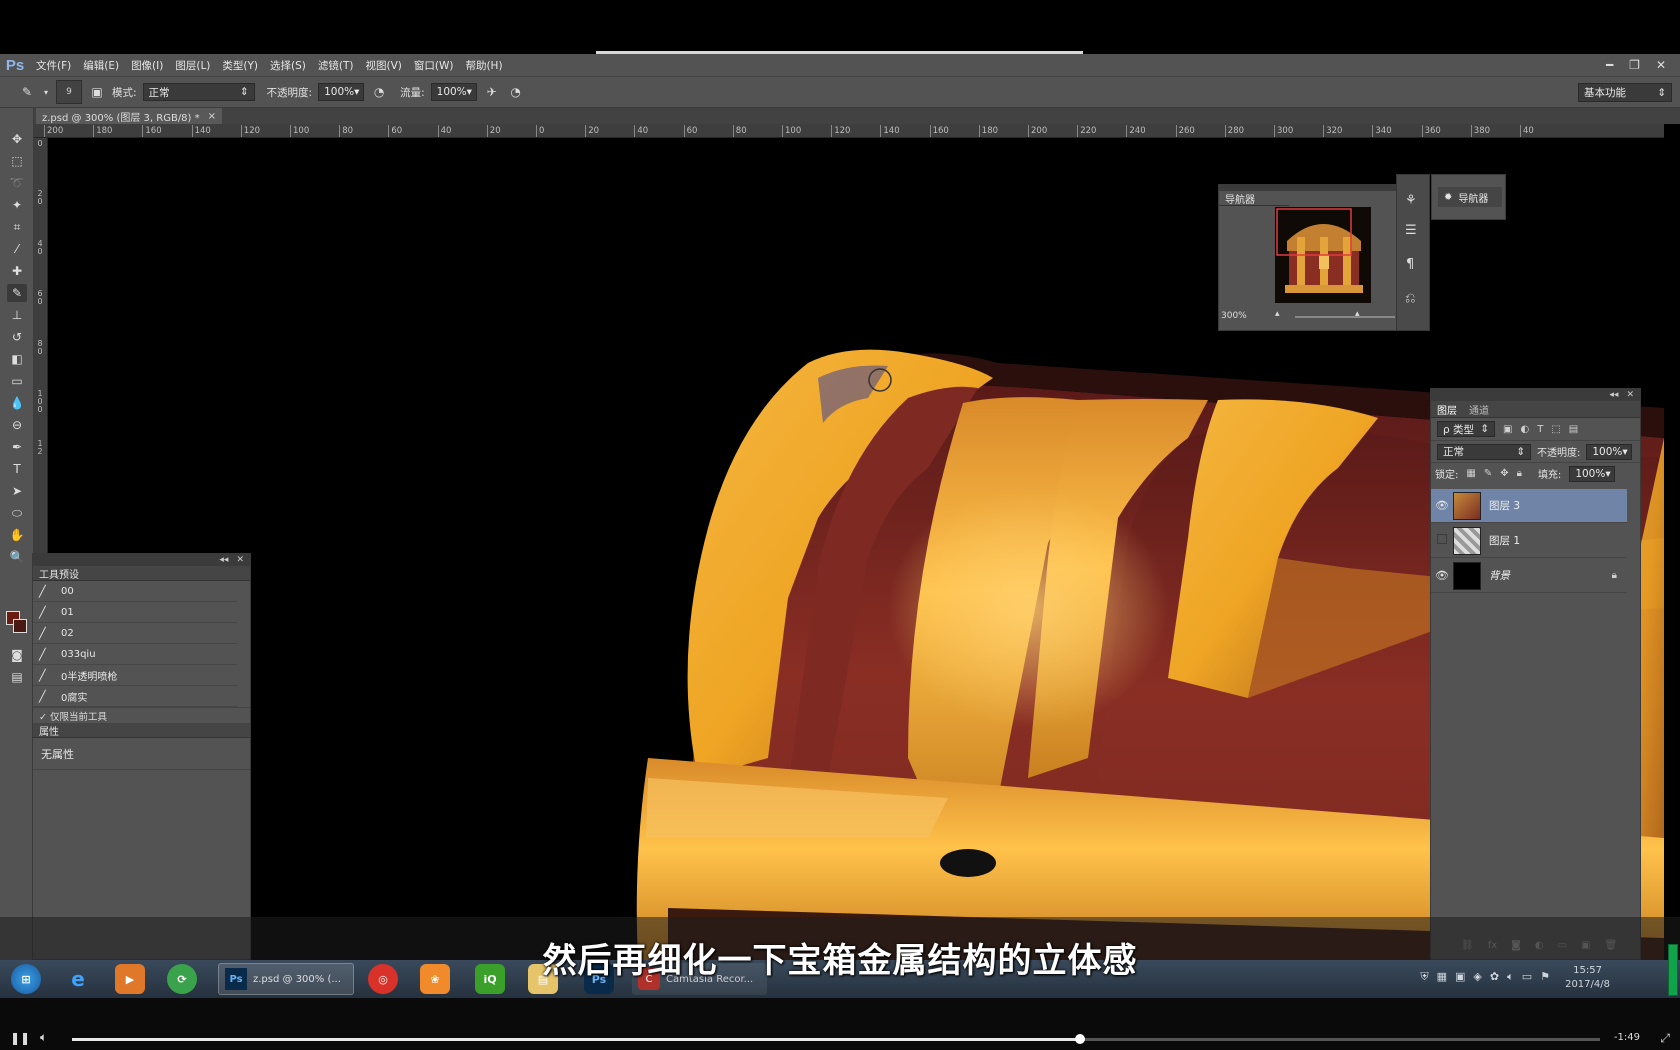 This screenshot has width=1680, height=1050. Describe the element at coordinates (1519, 473) in the screenshot. I see `lock-all-icon: 🔒︎` at that location.